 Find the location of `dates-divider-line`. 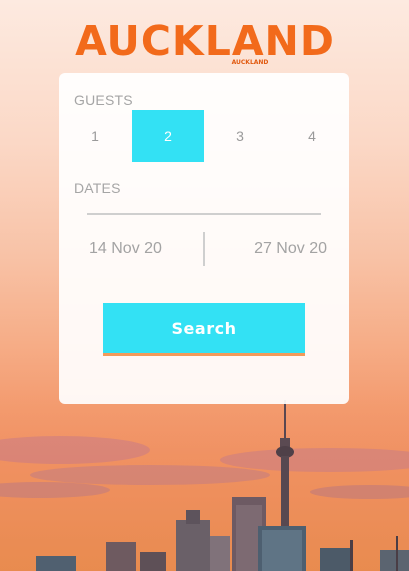

dates-divider-line is located at coordinates (204, 214).